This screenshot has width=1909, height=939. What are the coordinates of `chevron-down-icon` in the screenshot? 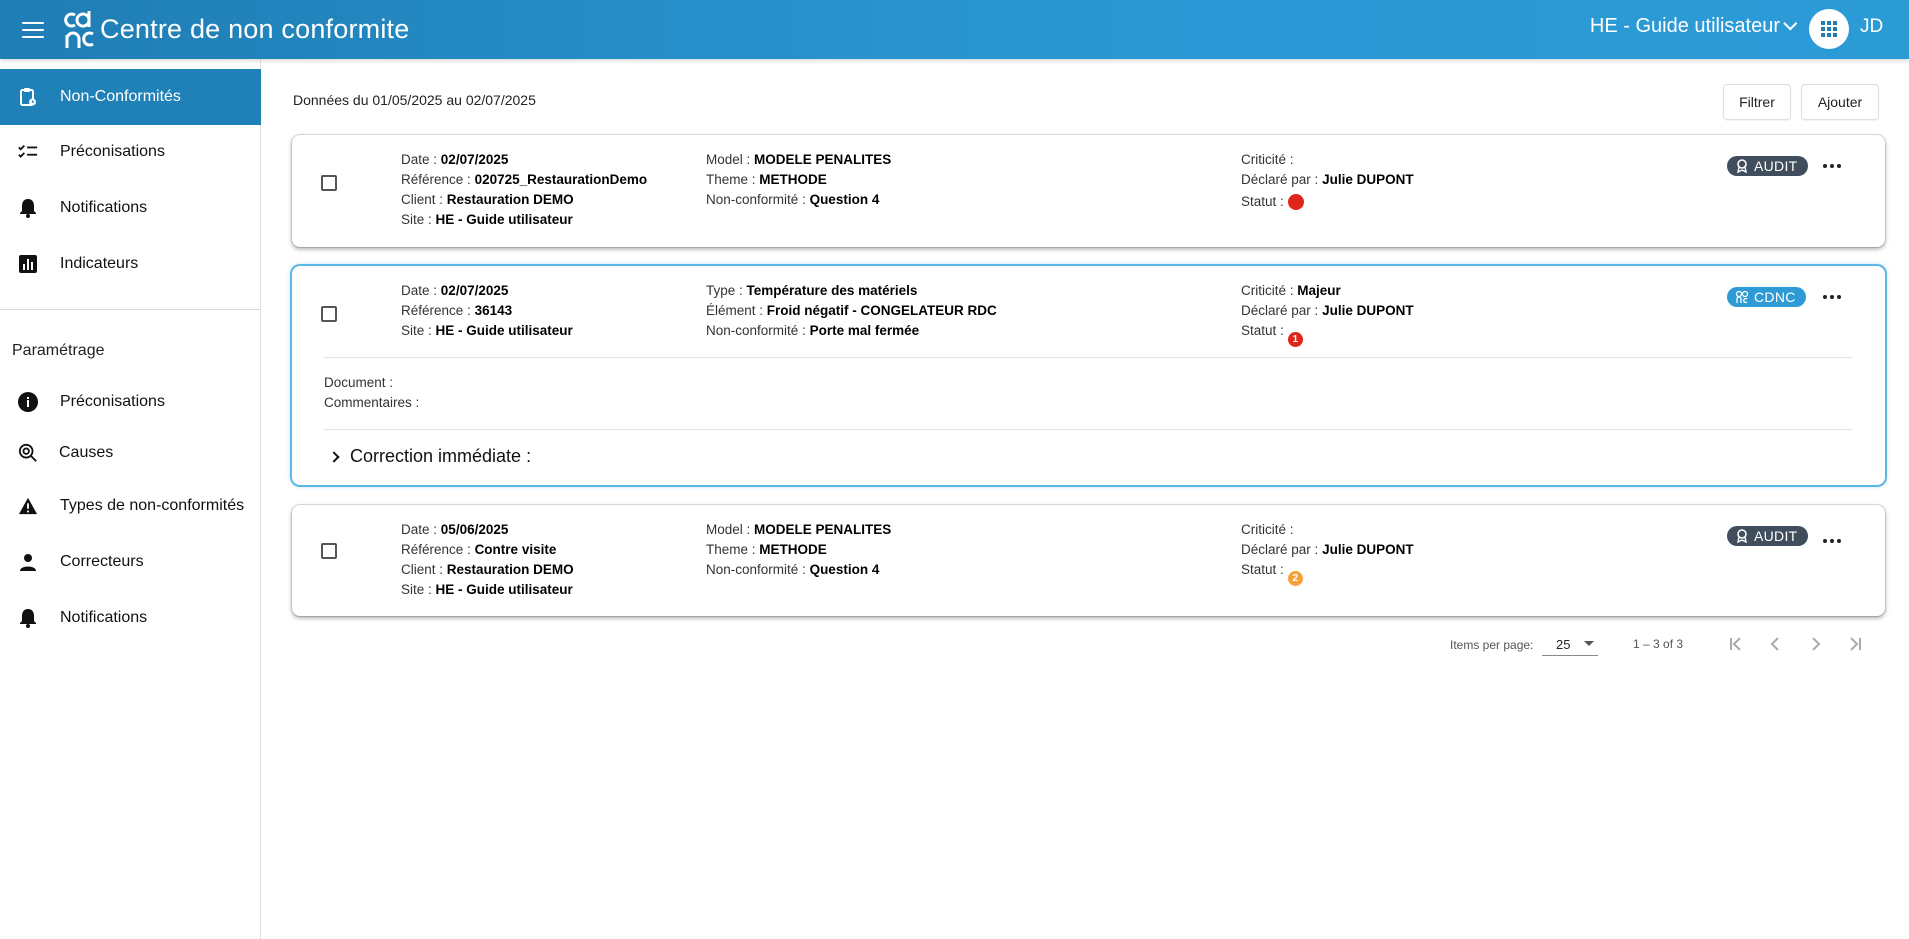 It's located at (1790, 23).